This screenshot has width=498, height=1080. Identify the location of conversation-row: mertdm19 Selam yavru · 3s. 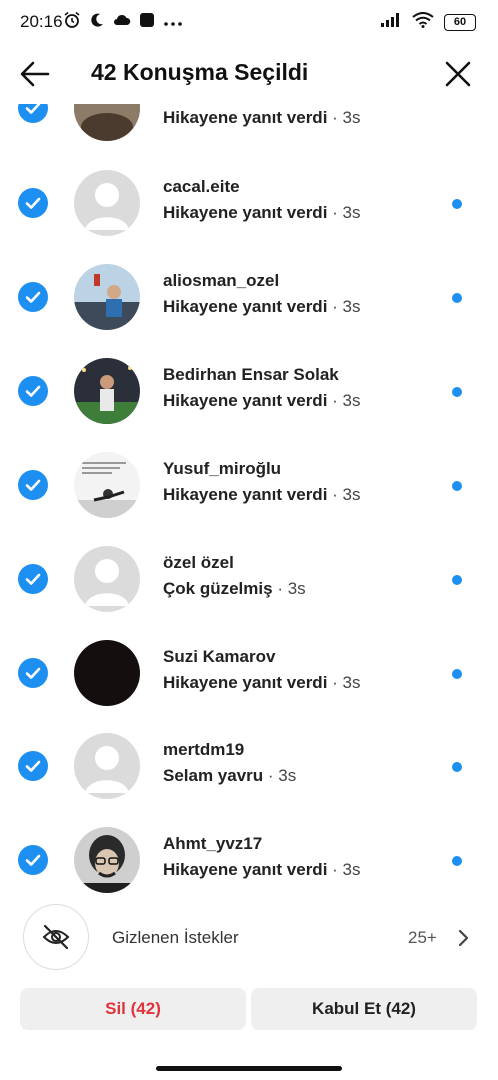
(249, 766).